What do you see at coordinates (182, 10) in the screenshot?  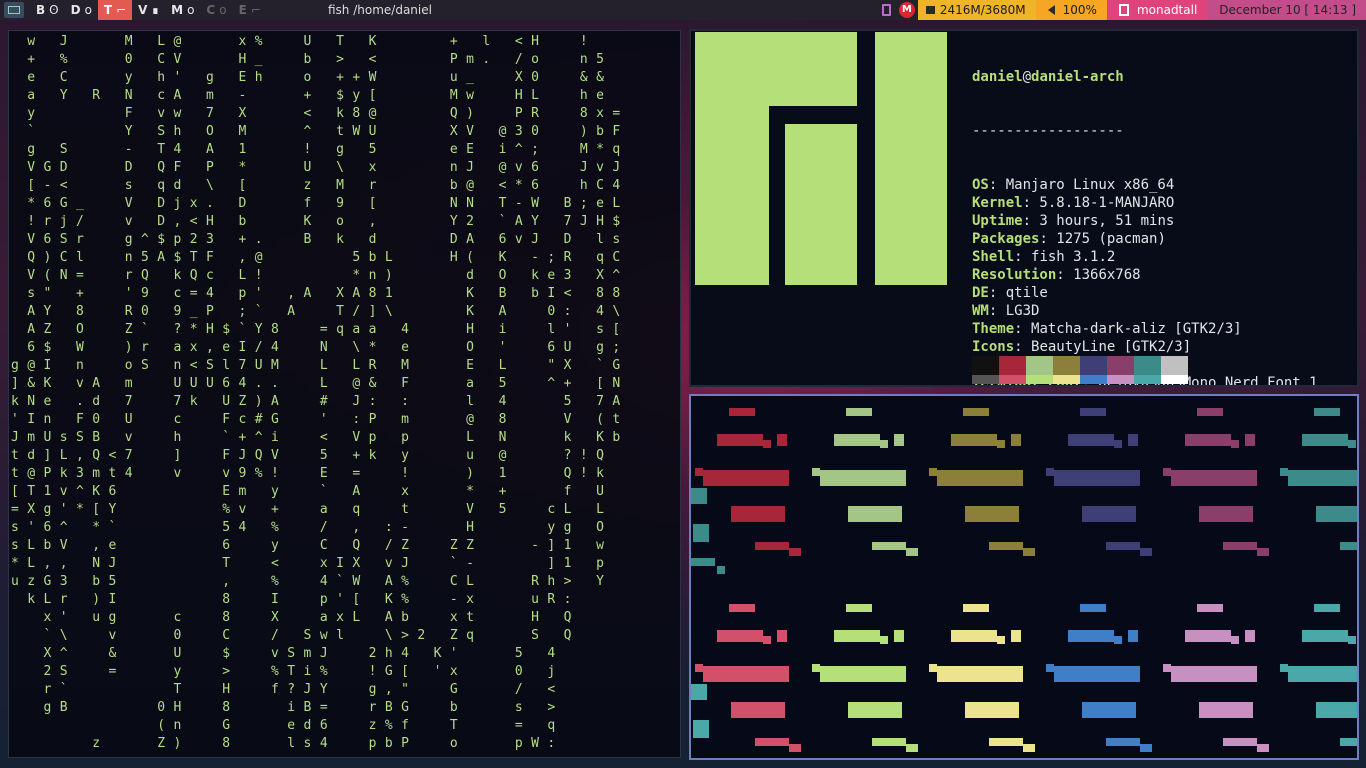 I see `group-m: Mo` at bounding box center [182, 10].